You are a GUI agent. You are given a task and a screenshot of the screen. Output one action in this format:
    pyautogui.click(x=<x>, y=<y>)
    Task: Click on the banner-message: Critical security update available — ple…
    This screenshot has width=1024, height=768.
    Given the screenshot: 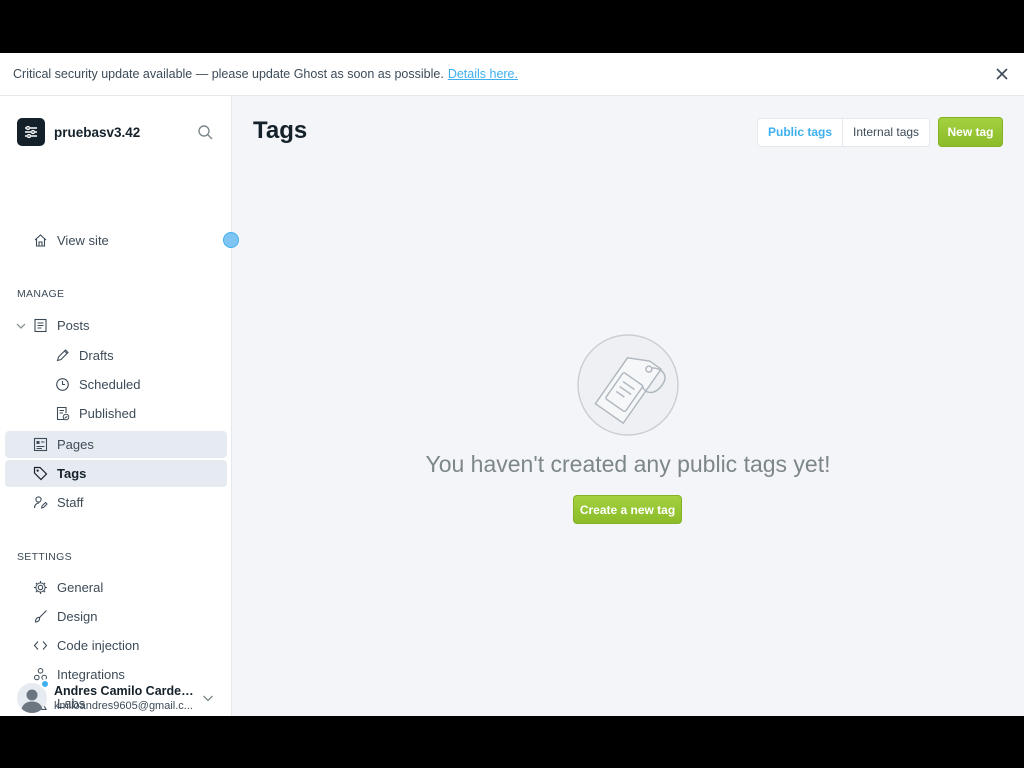 What is the action you would take?
    pyautogui.click(x=228, y=74)
    